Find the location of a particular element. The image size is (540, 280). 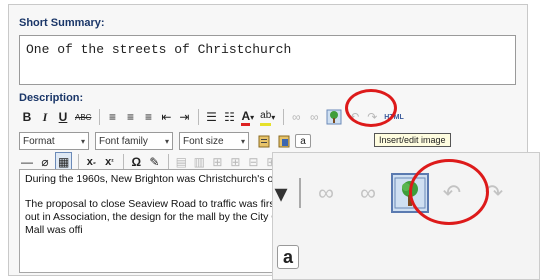

text-color-icon: A ▾ is located at coordinates (247, 117).